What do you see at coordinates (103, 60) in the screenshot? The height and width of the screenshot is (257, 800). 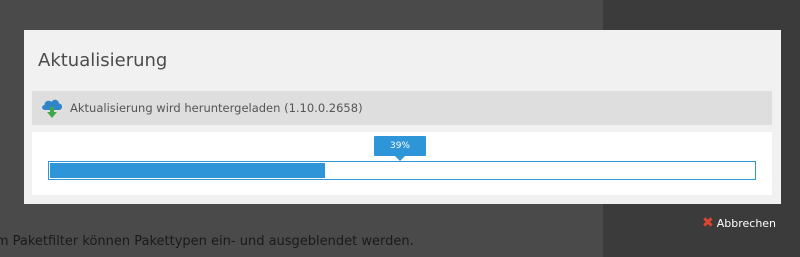 I see `dialog-title: Aktualisierung` at bounding box center [103, 60].